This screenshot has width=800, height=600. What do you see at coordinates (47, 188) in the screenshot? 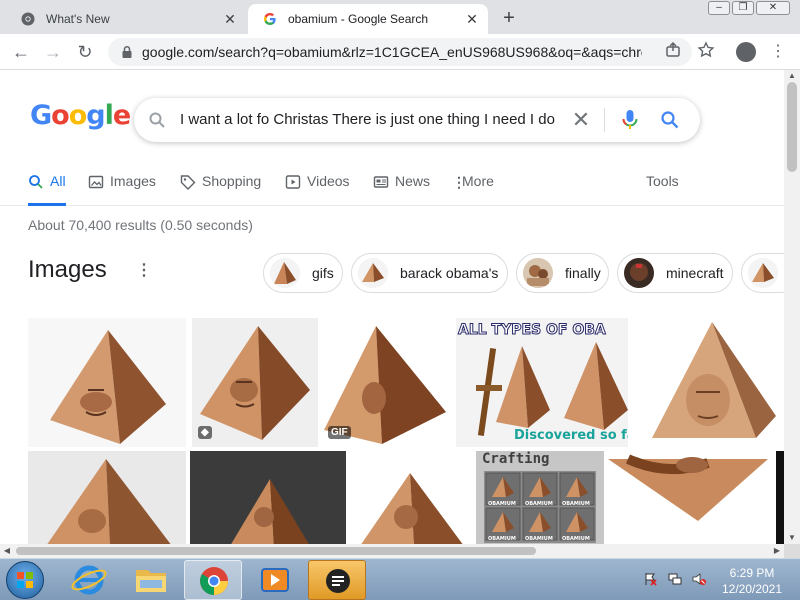
I see `tab-all: All` at bounding box center [47, 188].